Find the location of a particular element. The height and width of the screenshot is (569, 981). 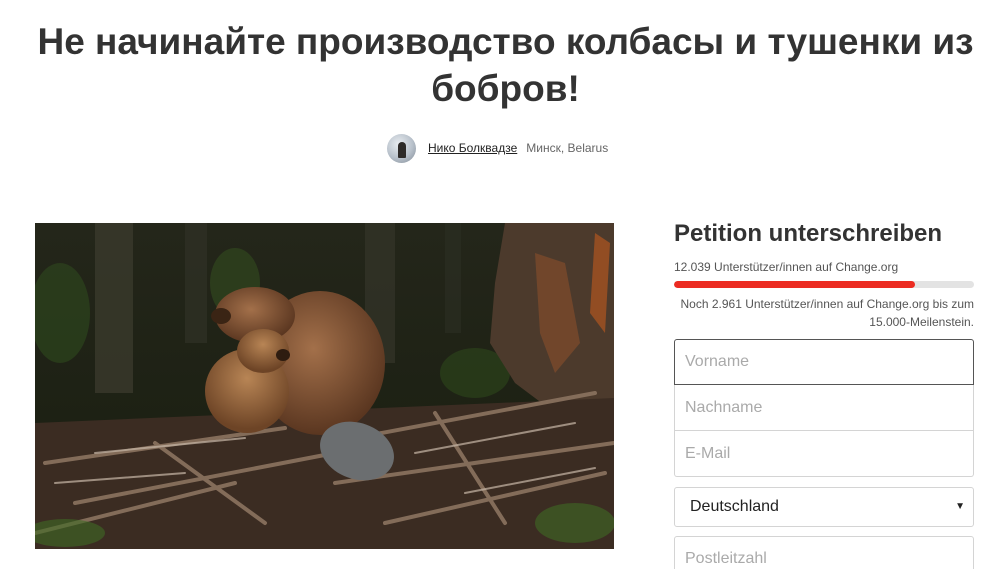

author-name-link: Нико Болквадзе is located at coordinates (472, 148).